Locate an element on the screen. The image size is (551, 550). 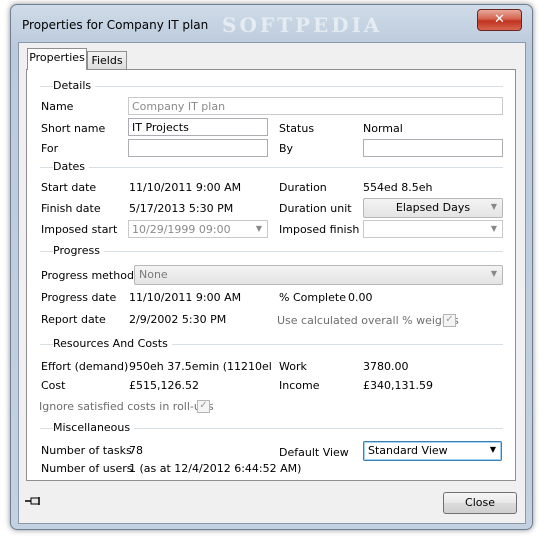
duration-unit-selected: Elapsed Days is located at coordinates (433, 207).